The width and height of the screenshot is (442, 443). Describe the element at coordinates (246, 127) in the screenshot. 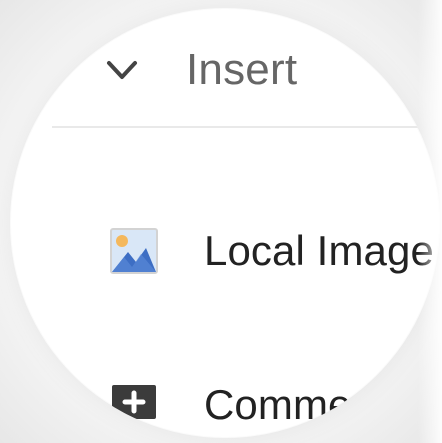

I see `divider` at that location.